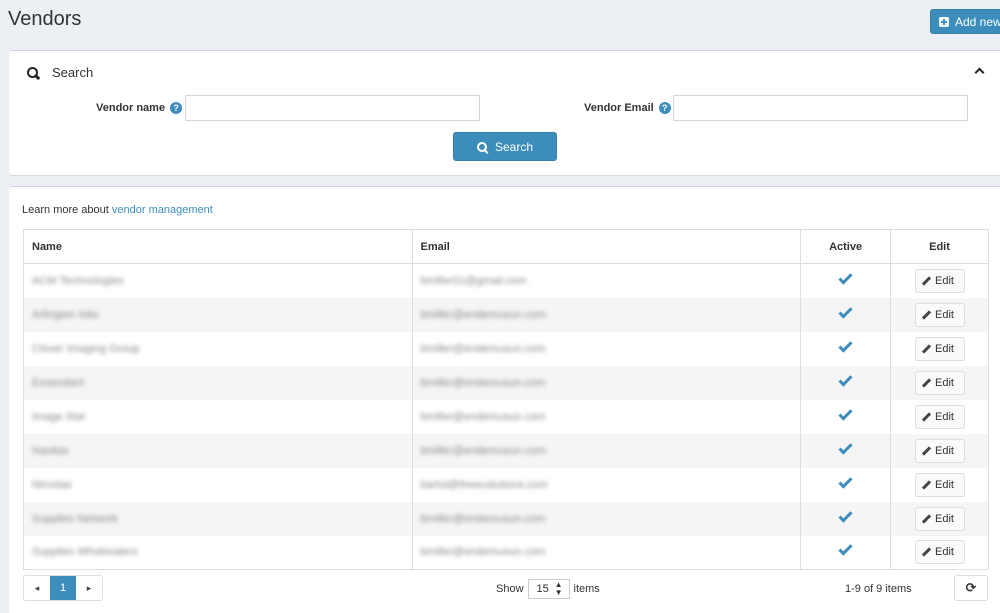  What do you see at coordinates (86, 348) in the screenshot?
I see `vendor-name: Clover Imaging Group` at bounding box center [86, 348].